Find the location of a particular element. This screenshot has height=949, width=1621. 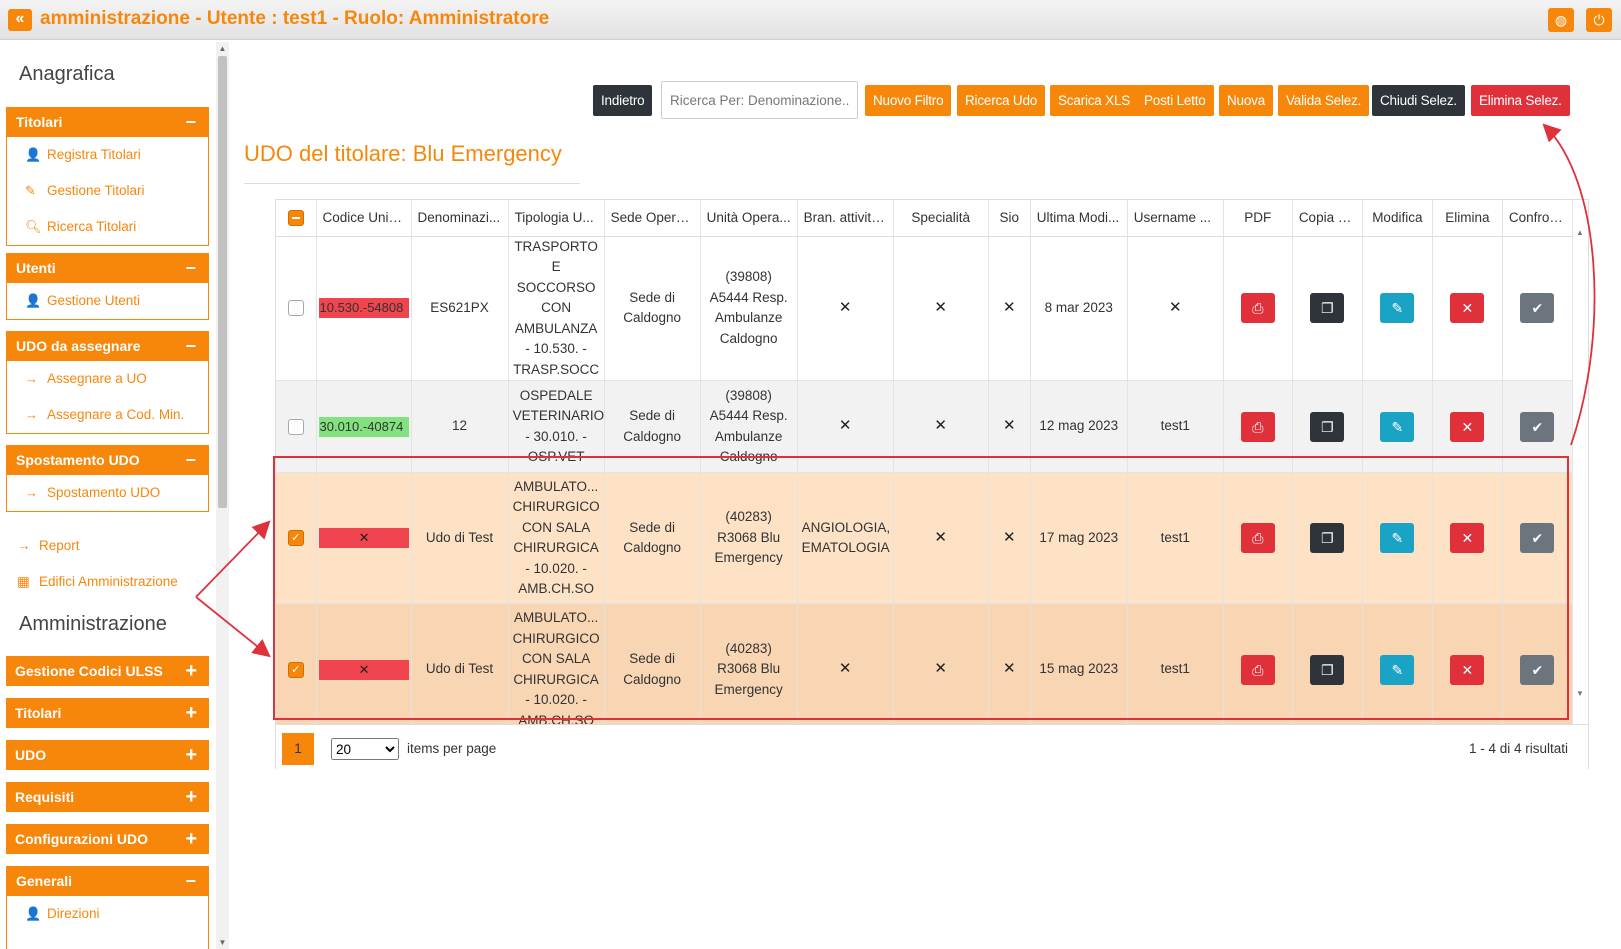

search-input is located at coordinates (759, 100).